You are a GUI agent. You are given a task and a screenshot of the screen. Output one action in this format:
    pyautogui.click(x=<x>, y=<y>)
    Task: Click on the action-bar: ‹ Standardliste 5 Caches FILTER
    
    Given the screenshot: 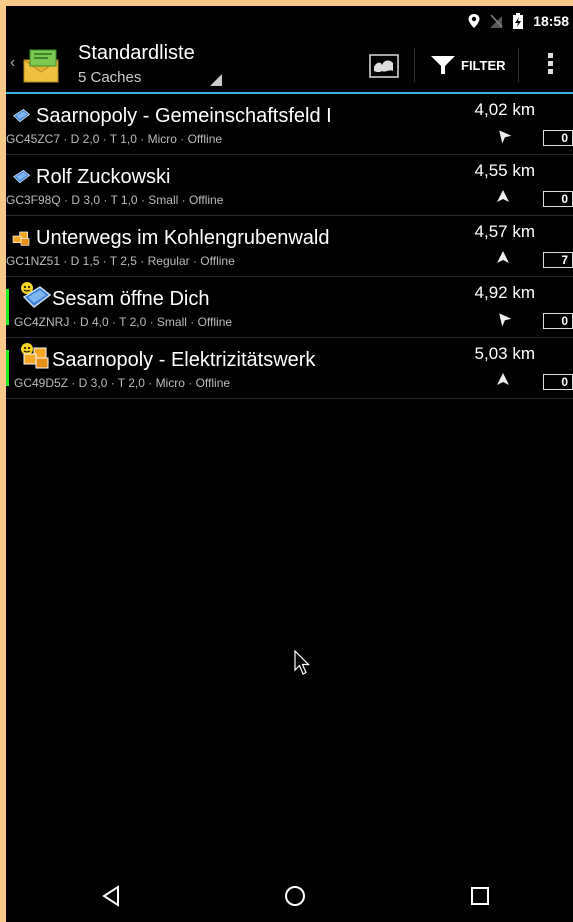 What is the action you would take?
    pyautogui.click(x=289, y=65)
    